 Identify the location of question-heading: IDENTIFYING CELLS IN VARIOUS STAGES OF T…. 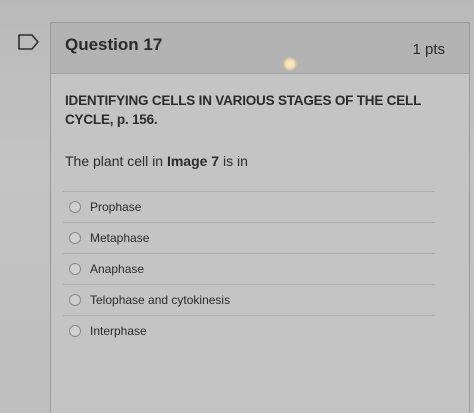
(243, 110).